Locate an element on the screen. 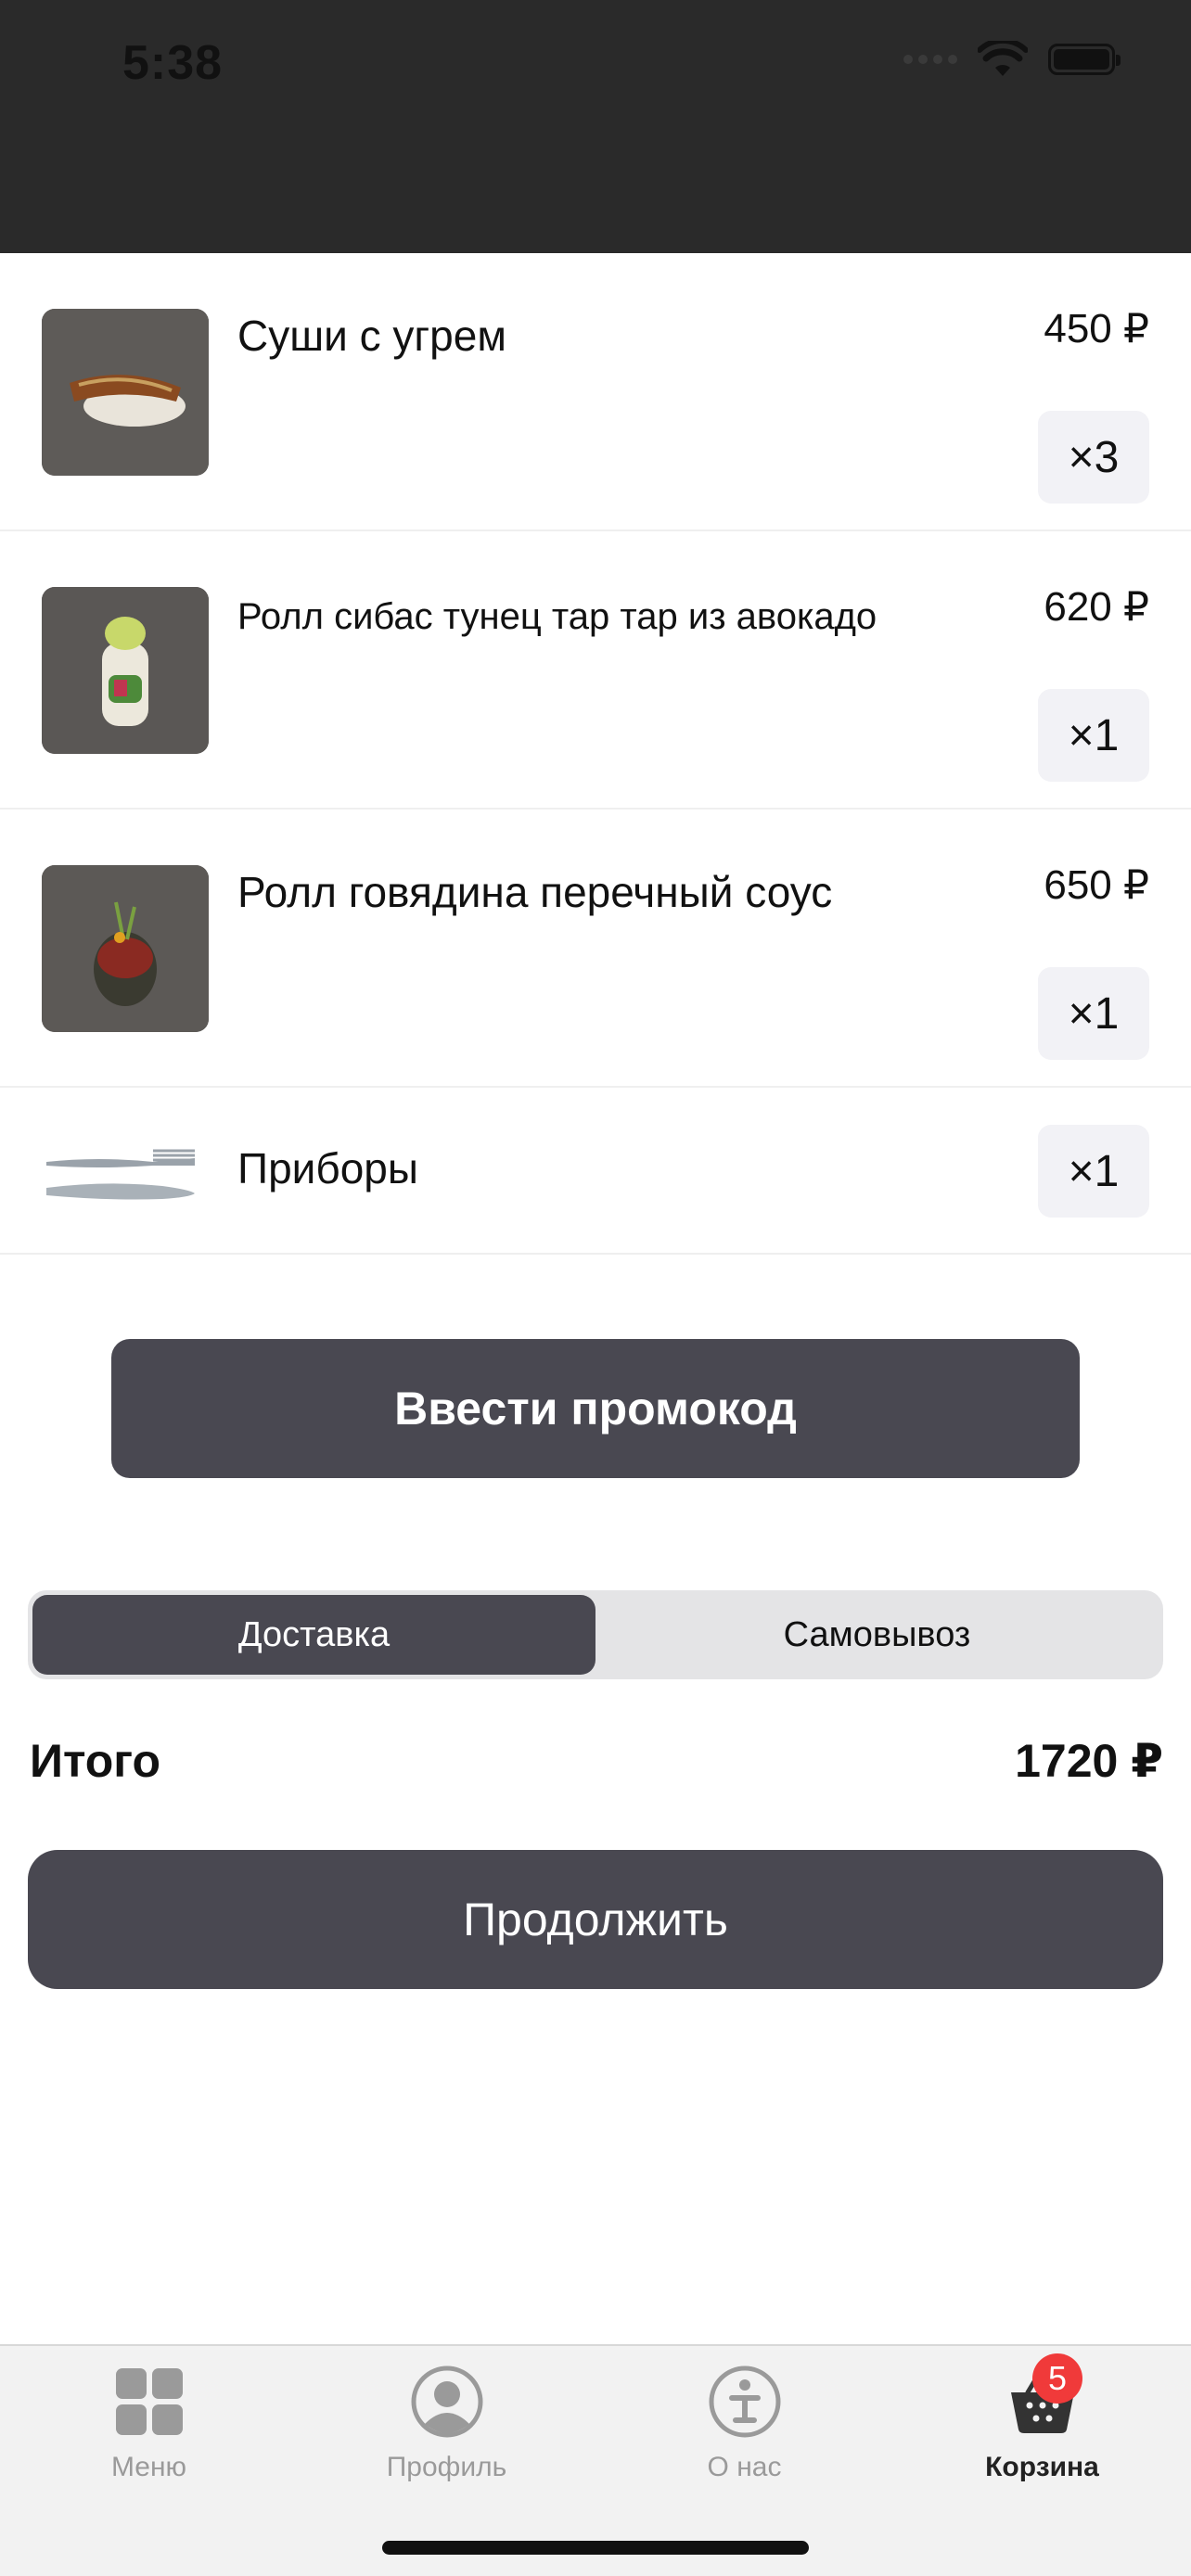  cellular-signal-icon is located at coordinates (930, 59).